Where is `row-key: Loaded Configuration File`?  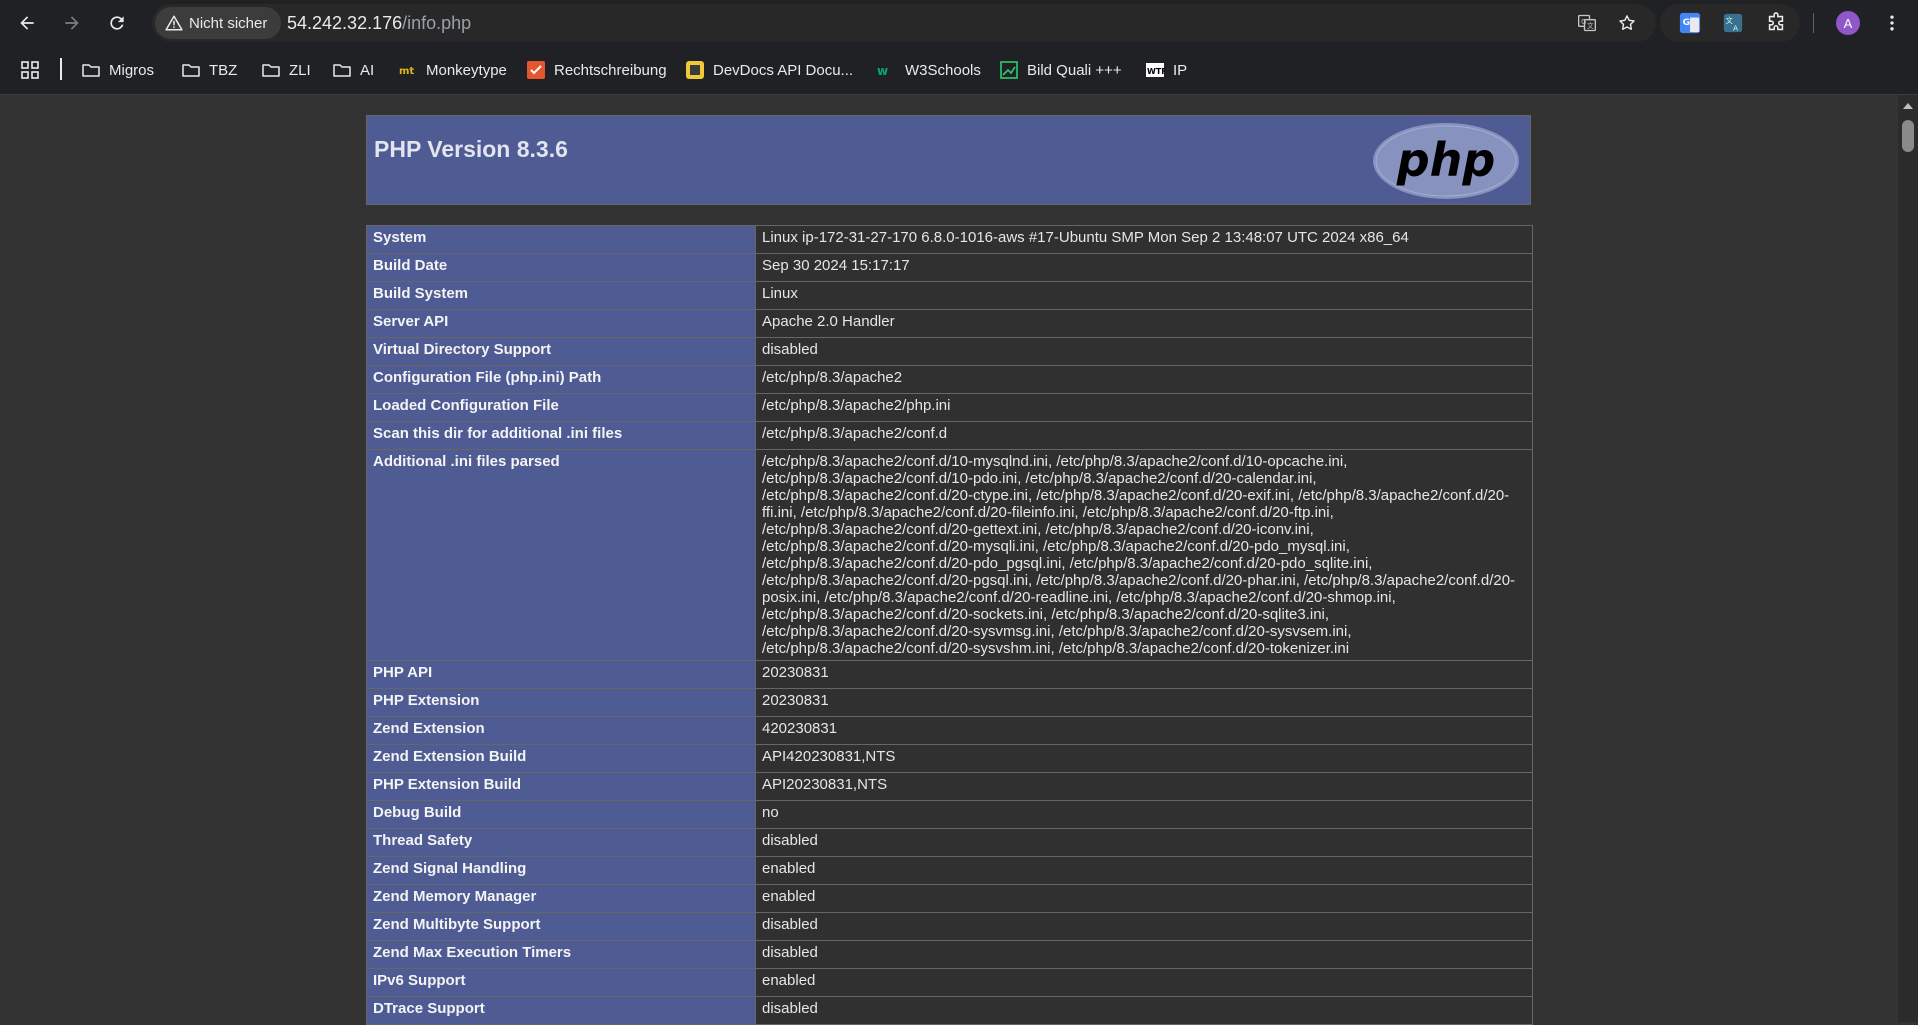 row-key: Loaded Configuration File is located at coordinates (561, 407).